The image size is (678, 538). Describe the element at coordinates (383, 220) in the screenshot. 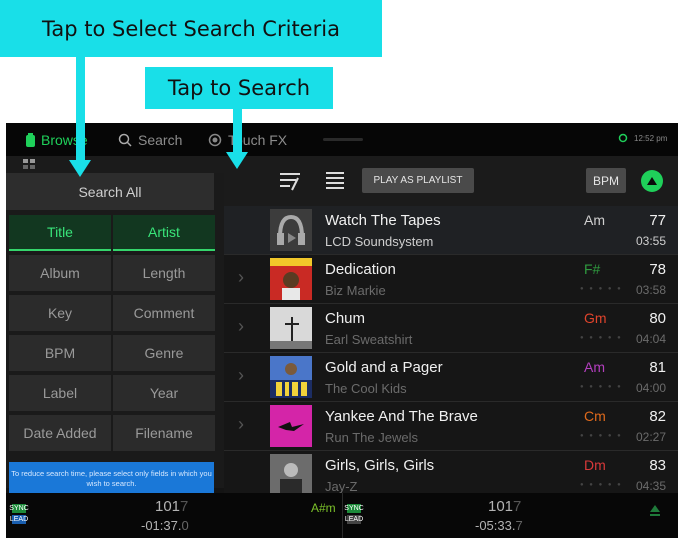

I see `track-title: Watch The Tapes` at that location.